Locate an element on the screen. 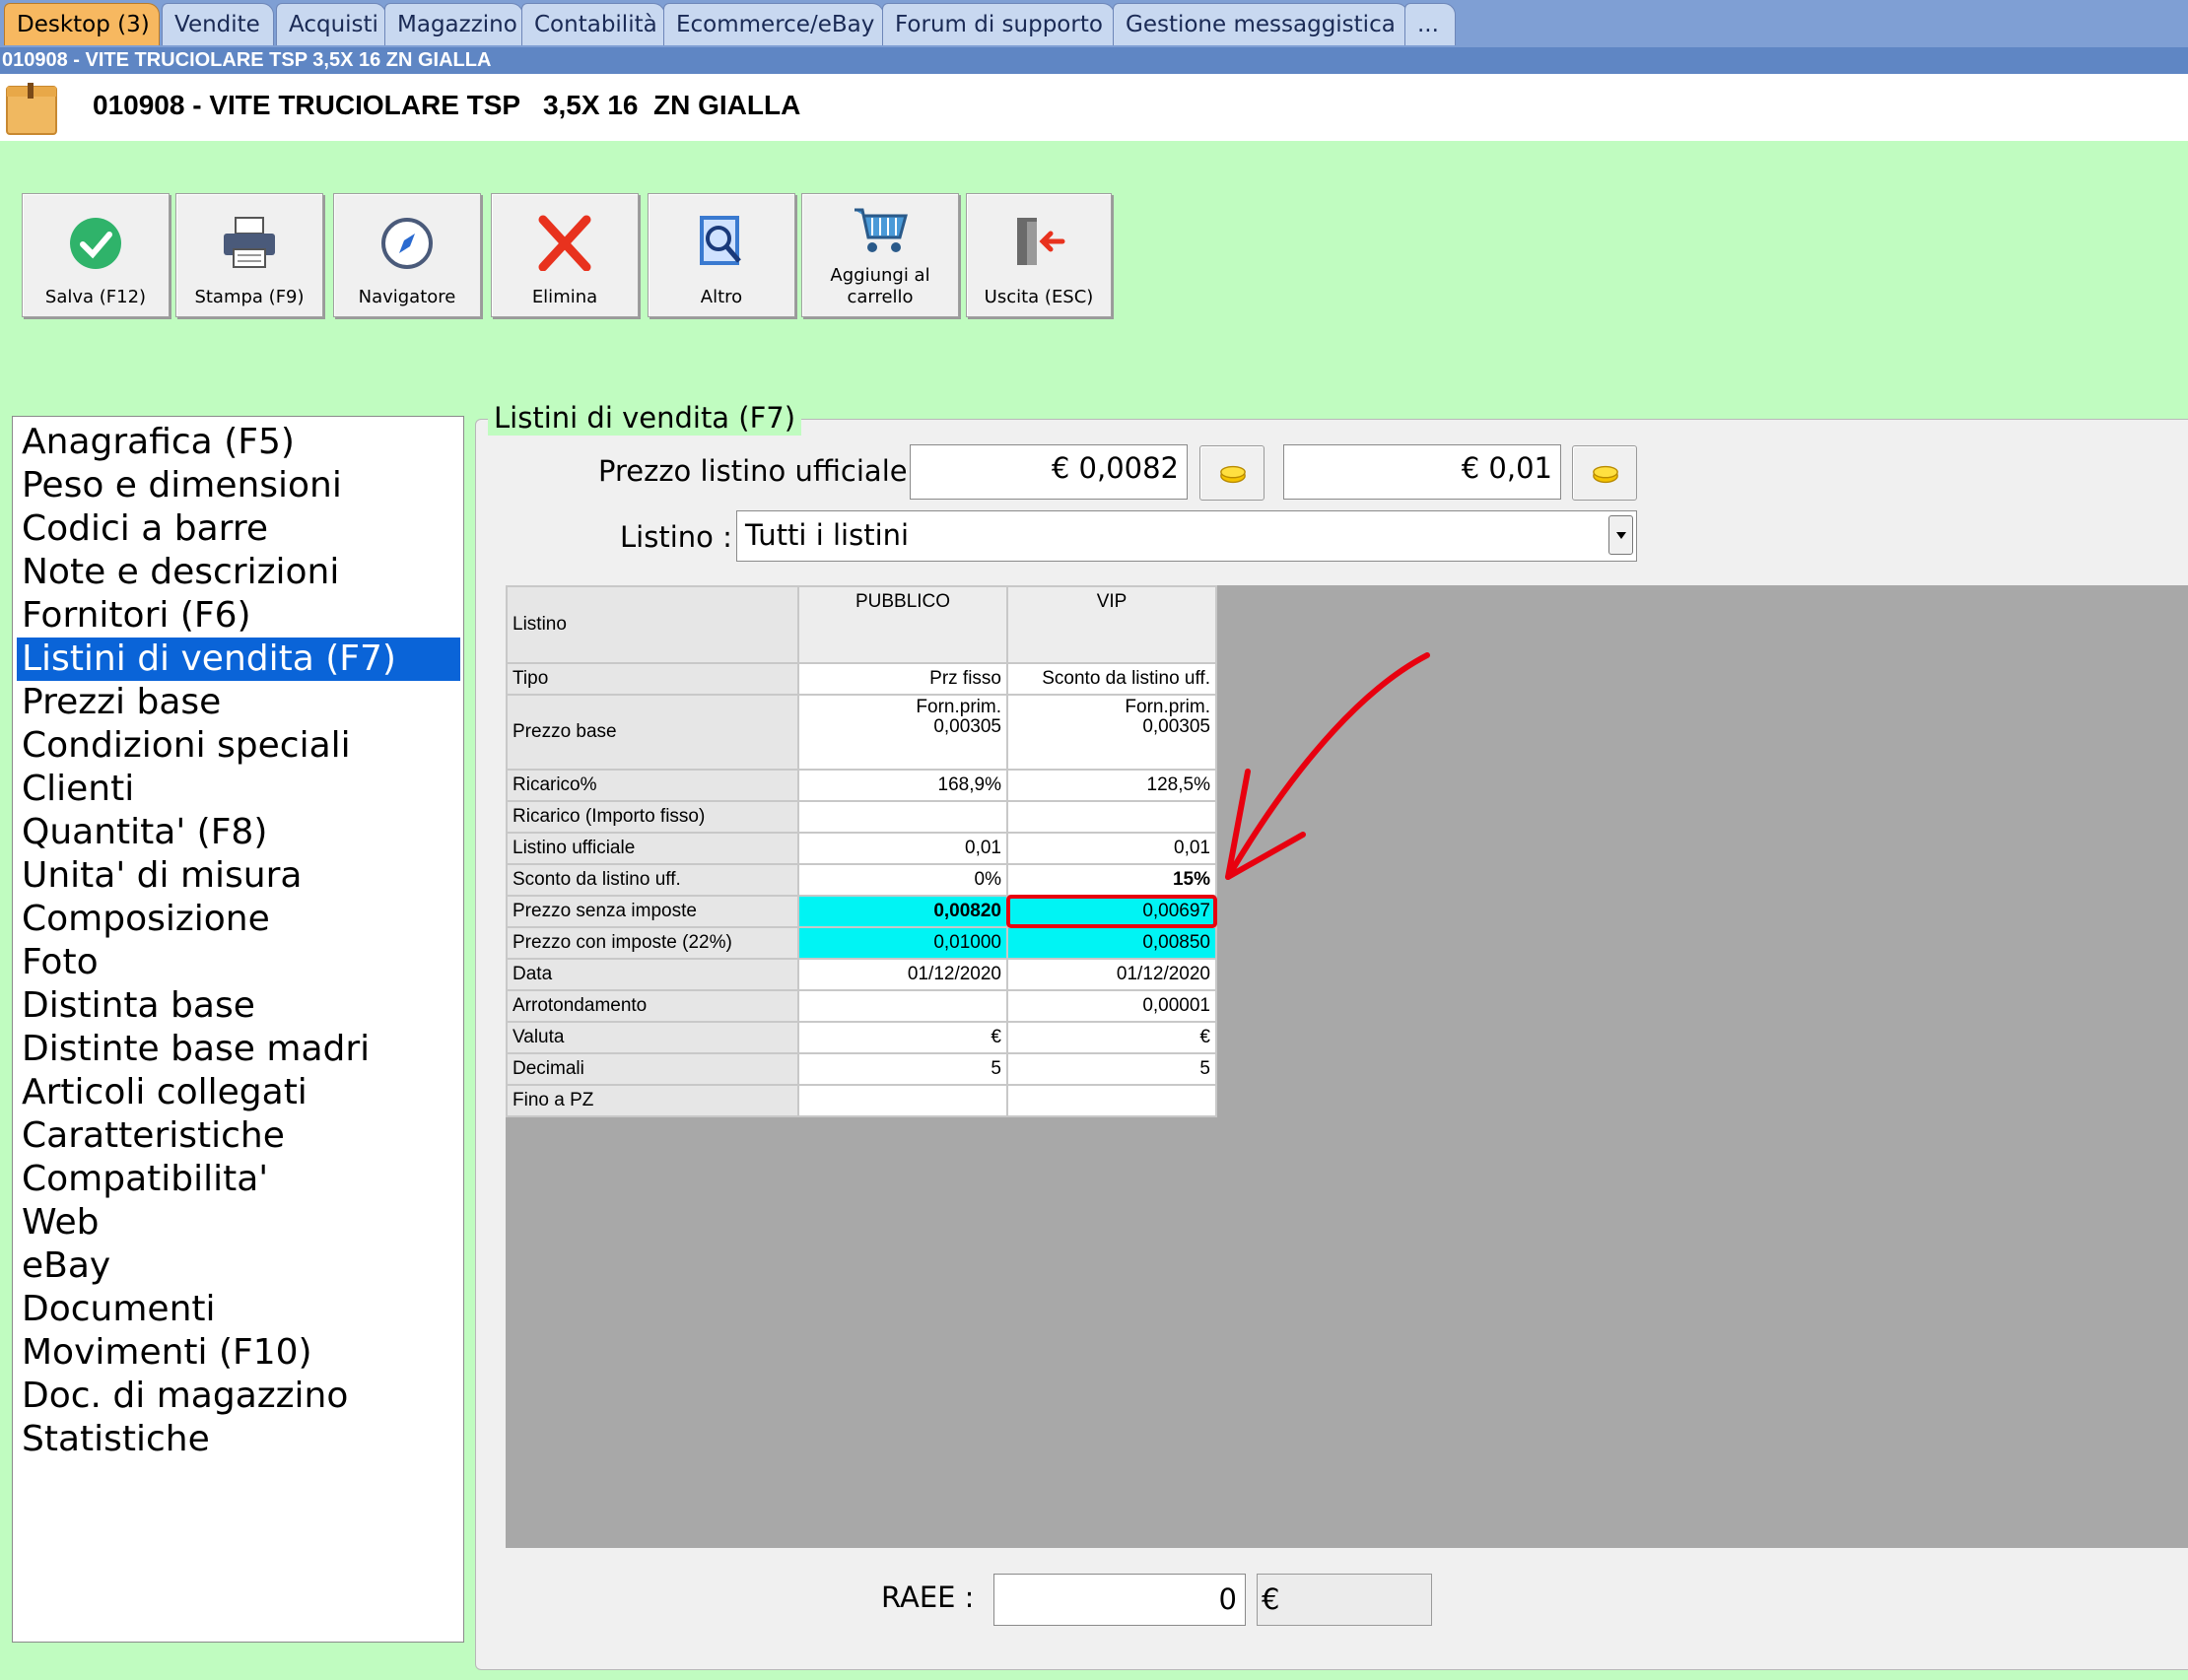  nav-item-distinta-base: Distinta base is located at coordinates (238, 1006).